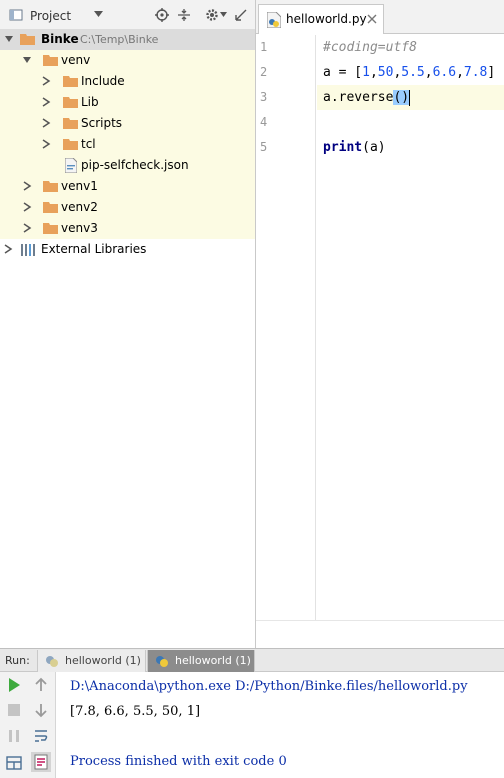 This screenshot has width=504, height=778. What do you see at coordinates (127, 228) in the screenshot?
I see `tree-item-venv3: venv3` at bounding box center [127, 228].